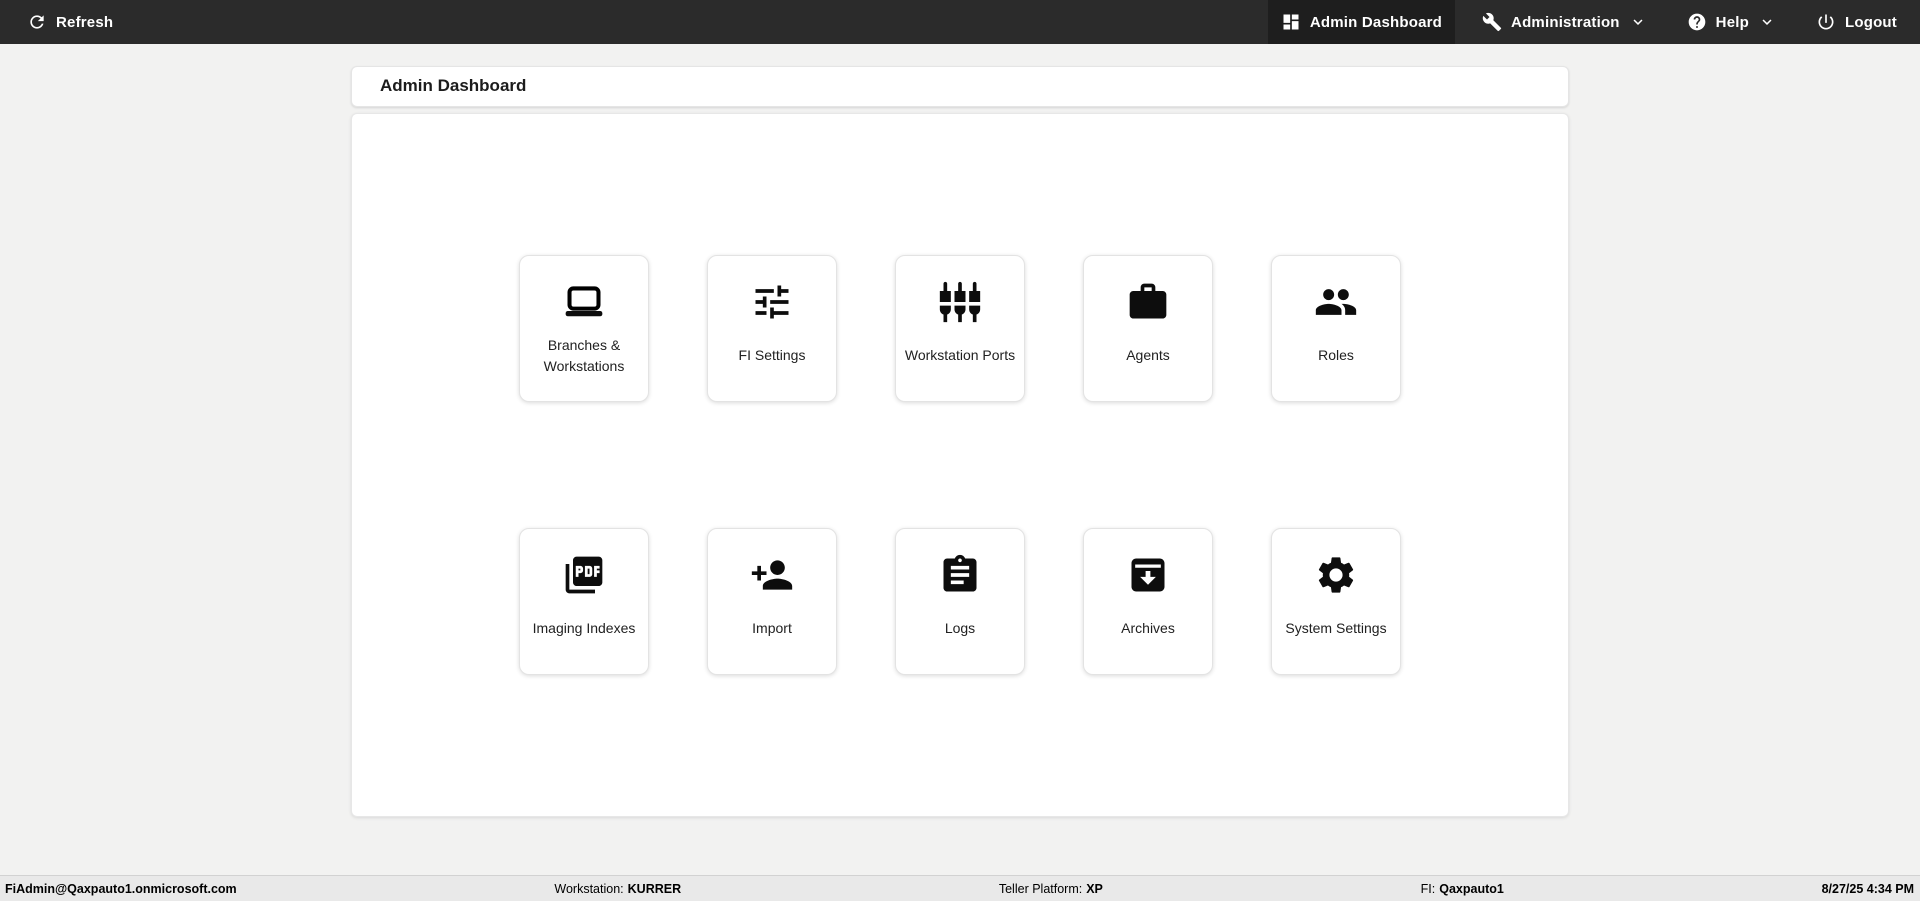 Image resolution: width=1920 pixels, height=901 pixels. I want to click on refresh-label: Refresh, so click(85, 22).